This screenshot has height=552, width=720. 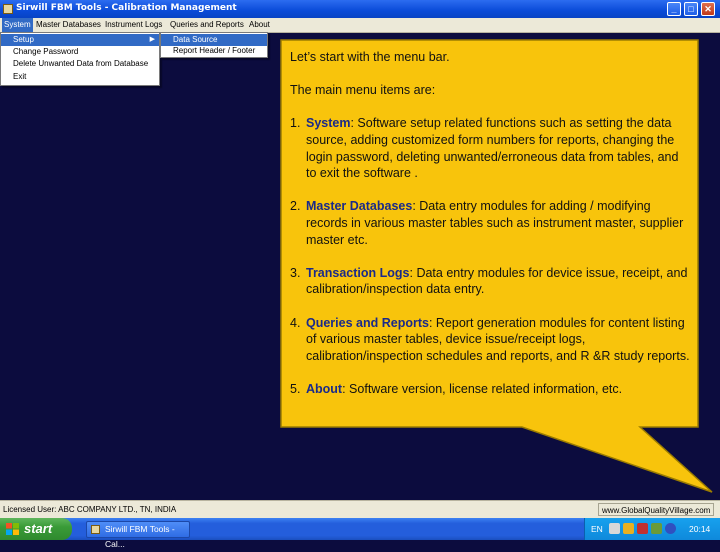 What do you see at coordinates (359, 206) in the screenshot?
I see `point-keyword: Master Databases` at bounding box center [359, 206].